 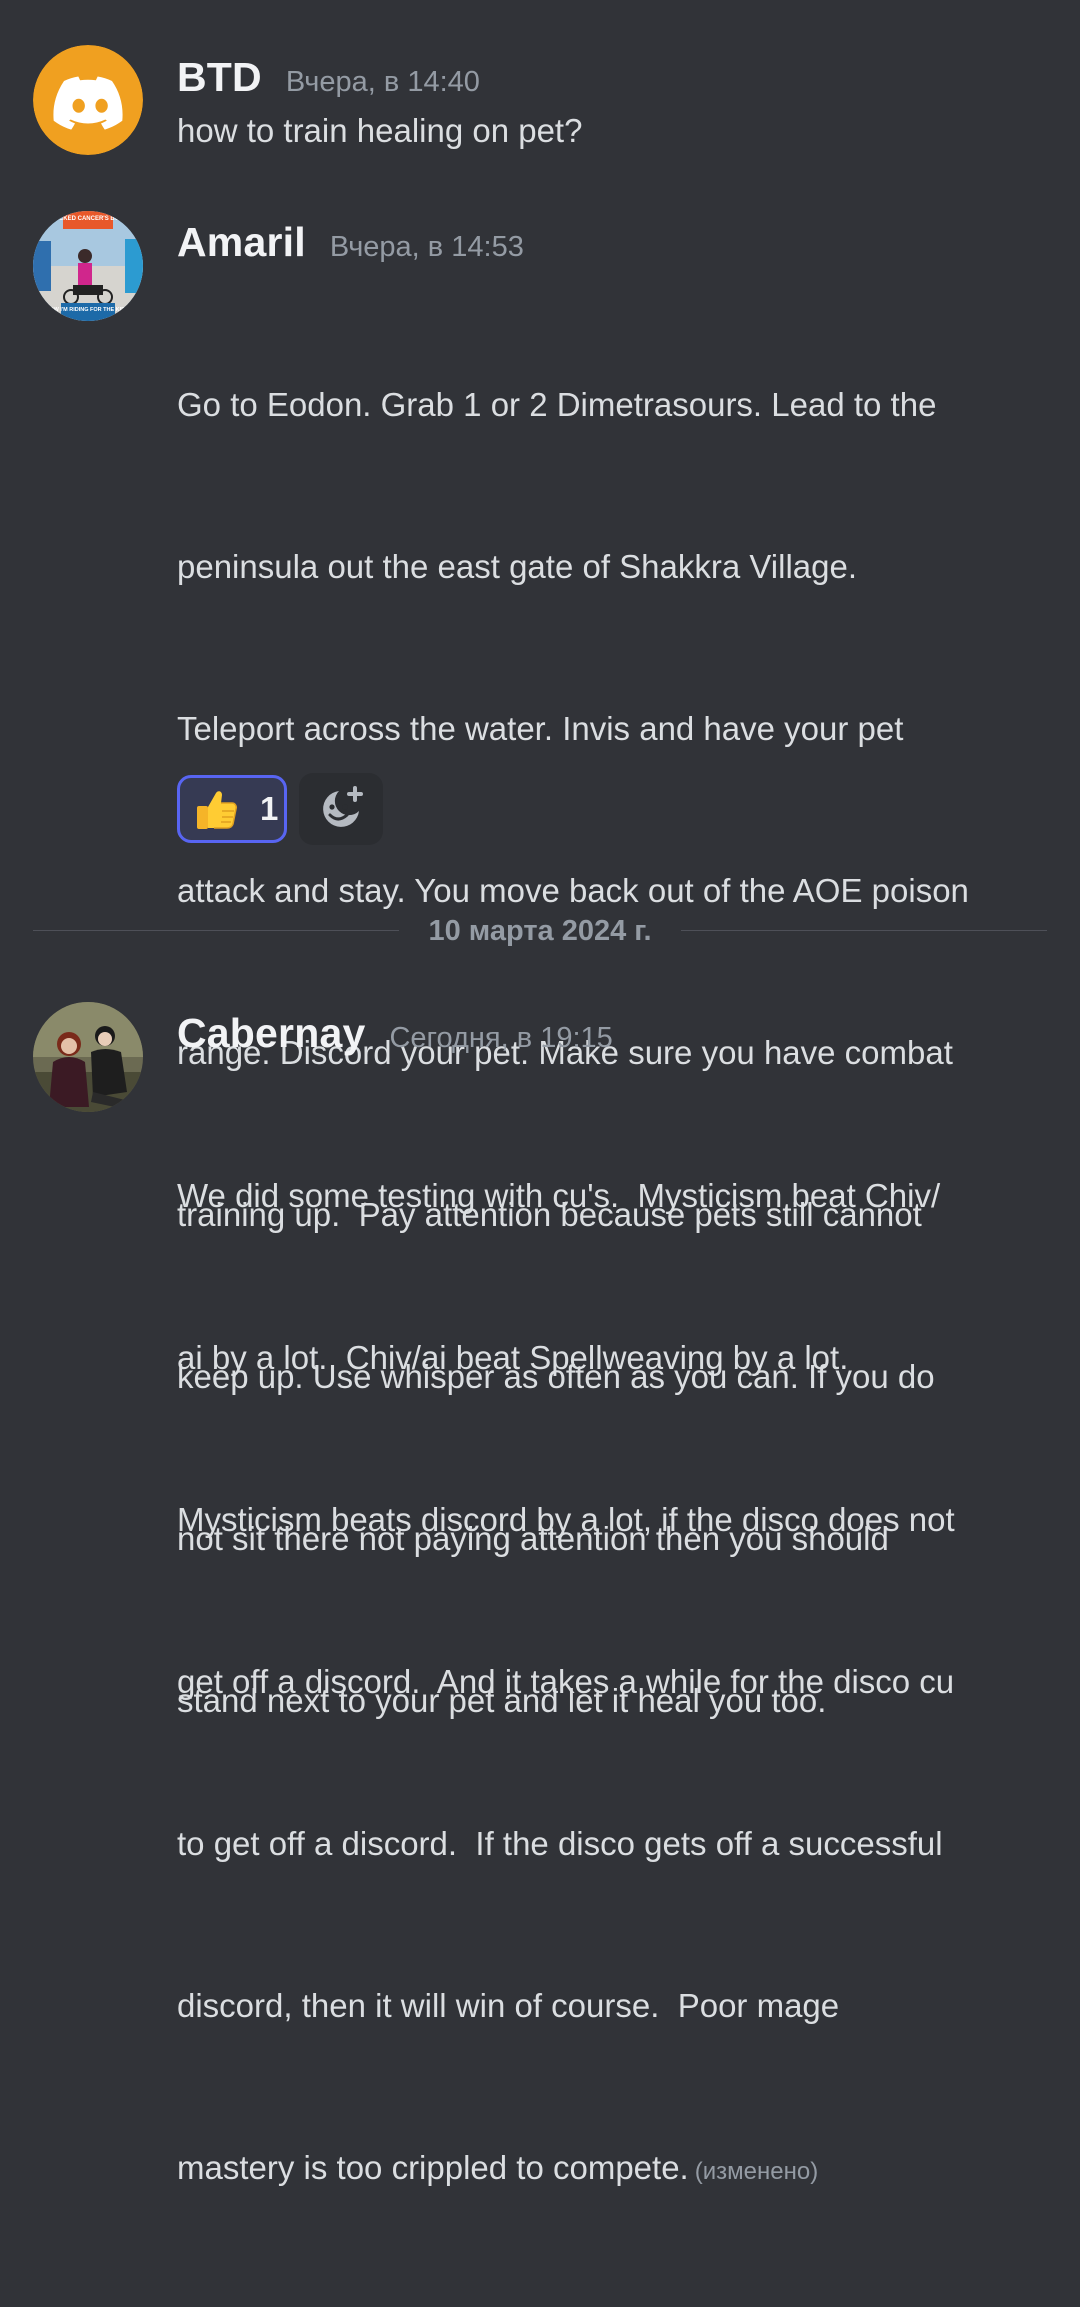 I want to click on banner-bottom-text: NOW I'M RIDING FOR THE KIDS!, so click(x=87, y=310).